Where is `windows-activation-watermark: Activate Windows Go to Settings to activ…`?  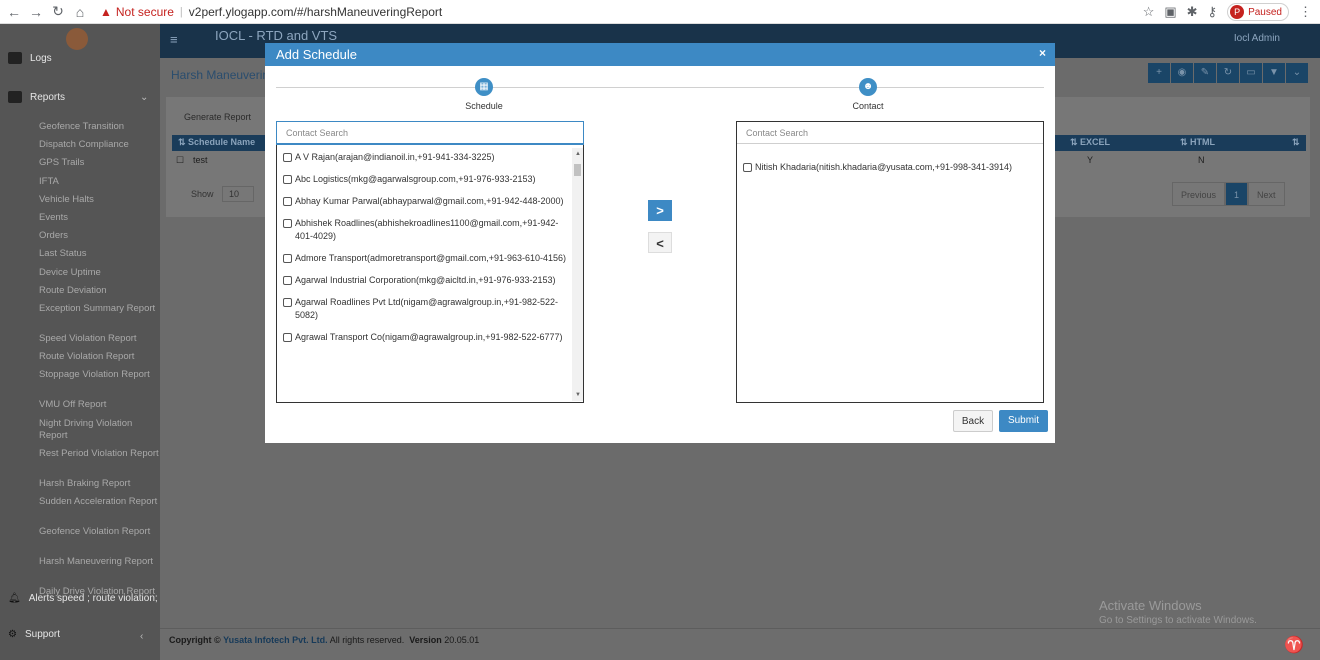 windows-activation-watermark: Activate Windows Go to Settings to activ… is located at coordinates (1178, 612).